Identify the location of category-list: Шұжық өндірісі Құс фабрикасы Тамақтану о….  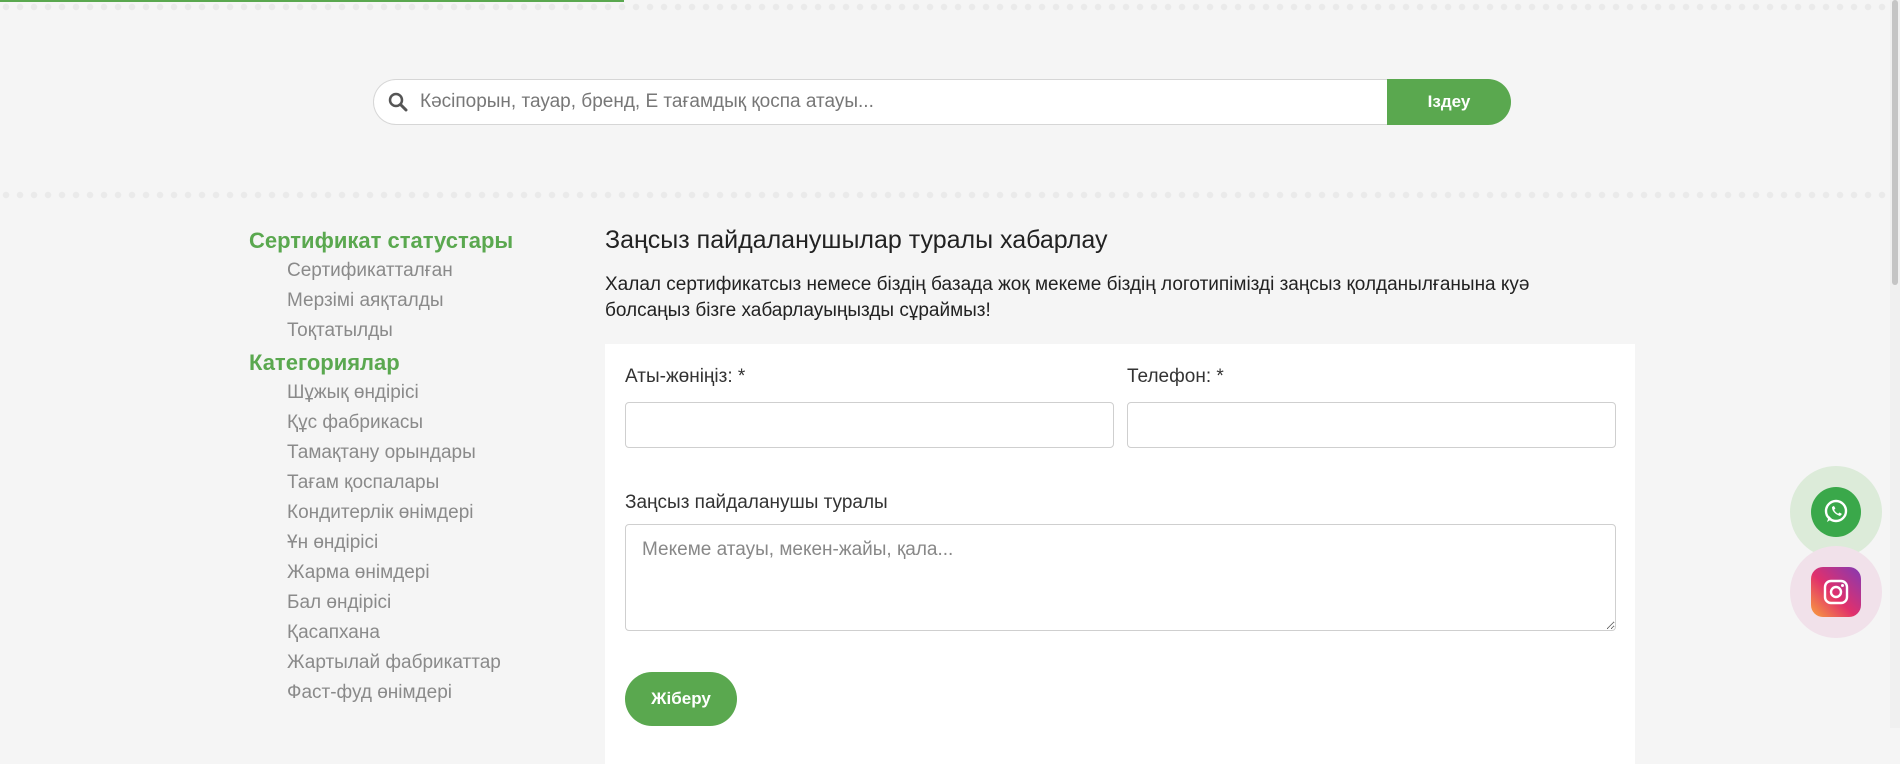
(409, 543).